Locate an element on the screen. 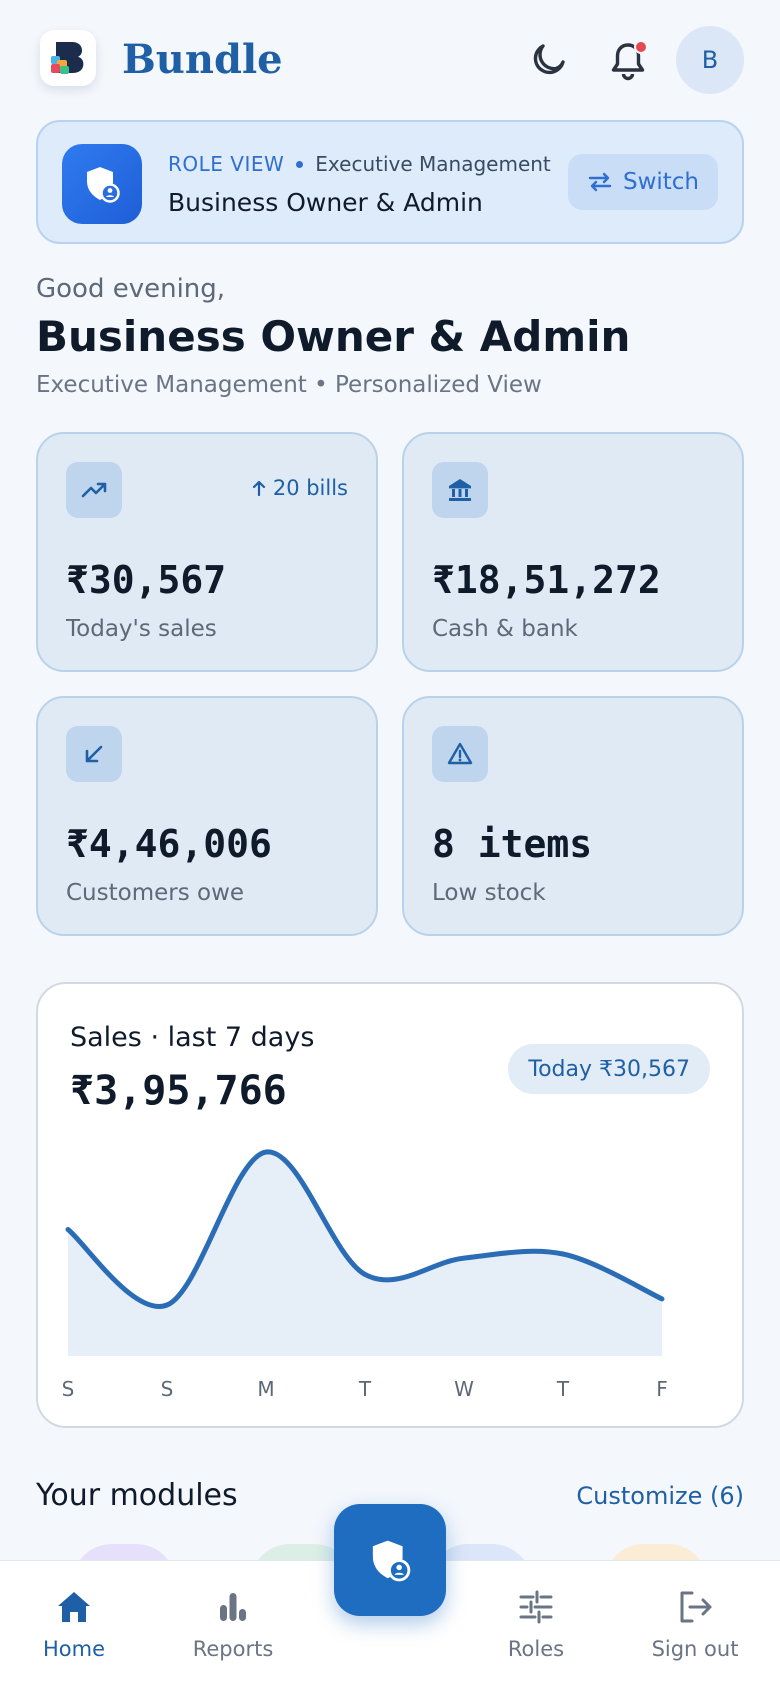 The width and height of the screenshot is (780, 1688). stat-label: Low stock is located at coordinates (489, 893).